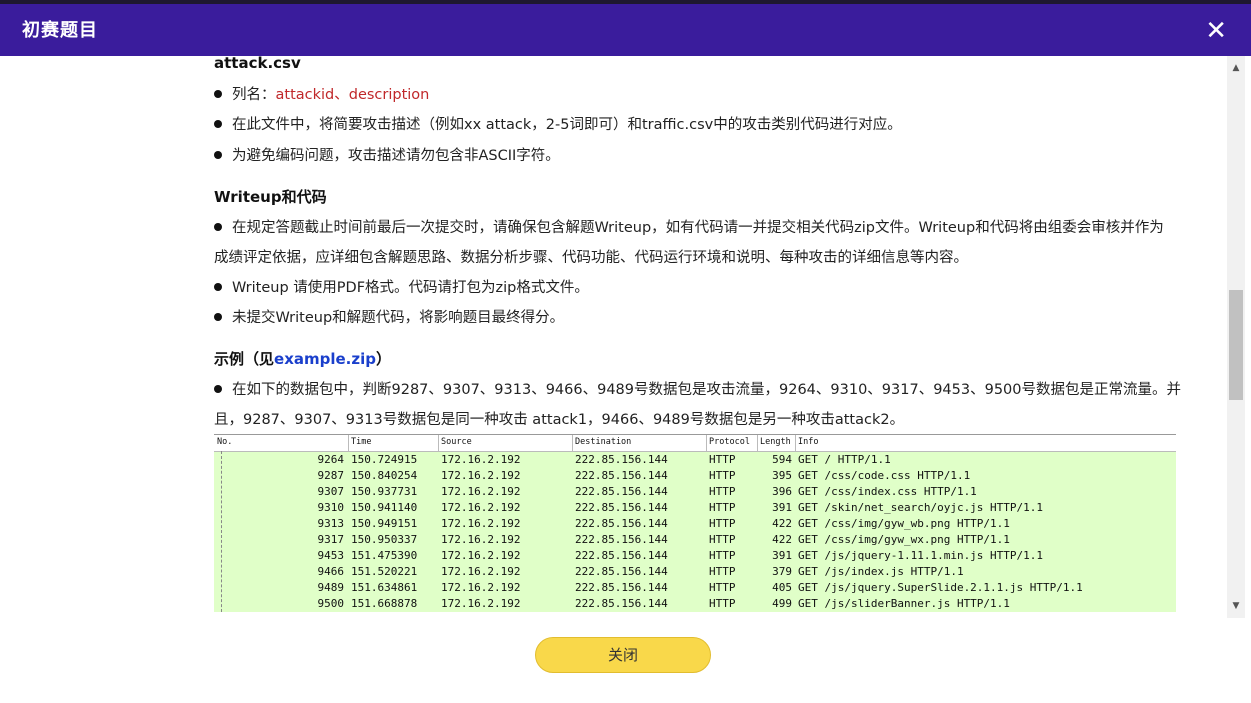 The width and height of the screenshot is (1251, 703). I want to click on cell-no: 9317, so click(331, 539).